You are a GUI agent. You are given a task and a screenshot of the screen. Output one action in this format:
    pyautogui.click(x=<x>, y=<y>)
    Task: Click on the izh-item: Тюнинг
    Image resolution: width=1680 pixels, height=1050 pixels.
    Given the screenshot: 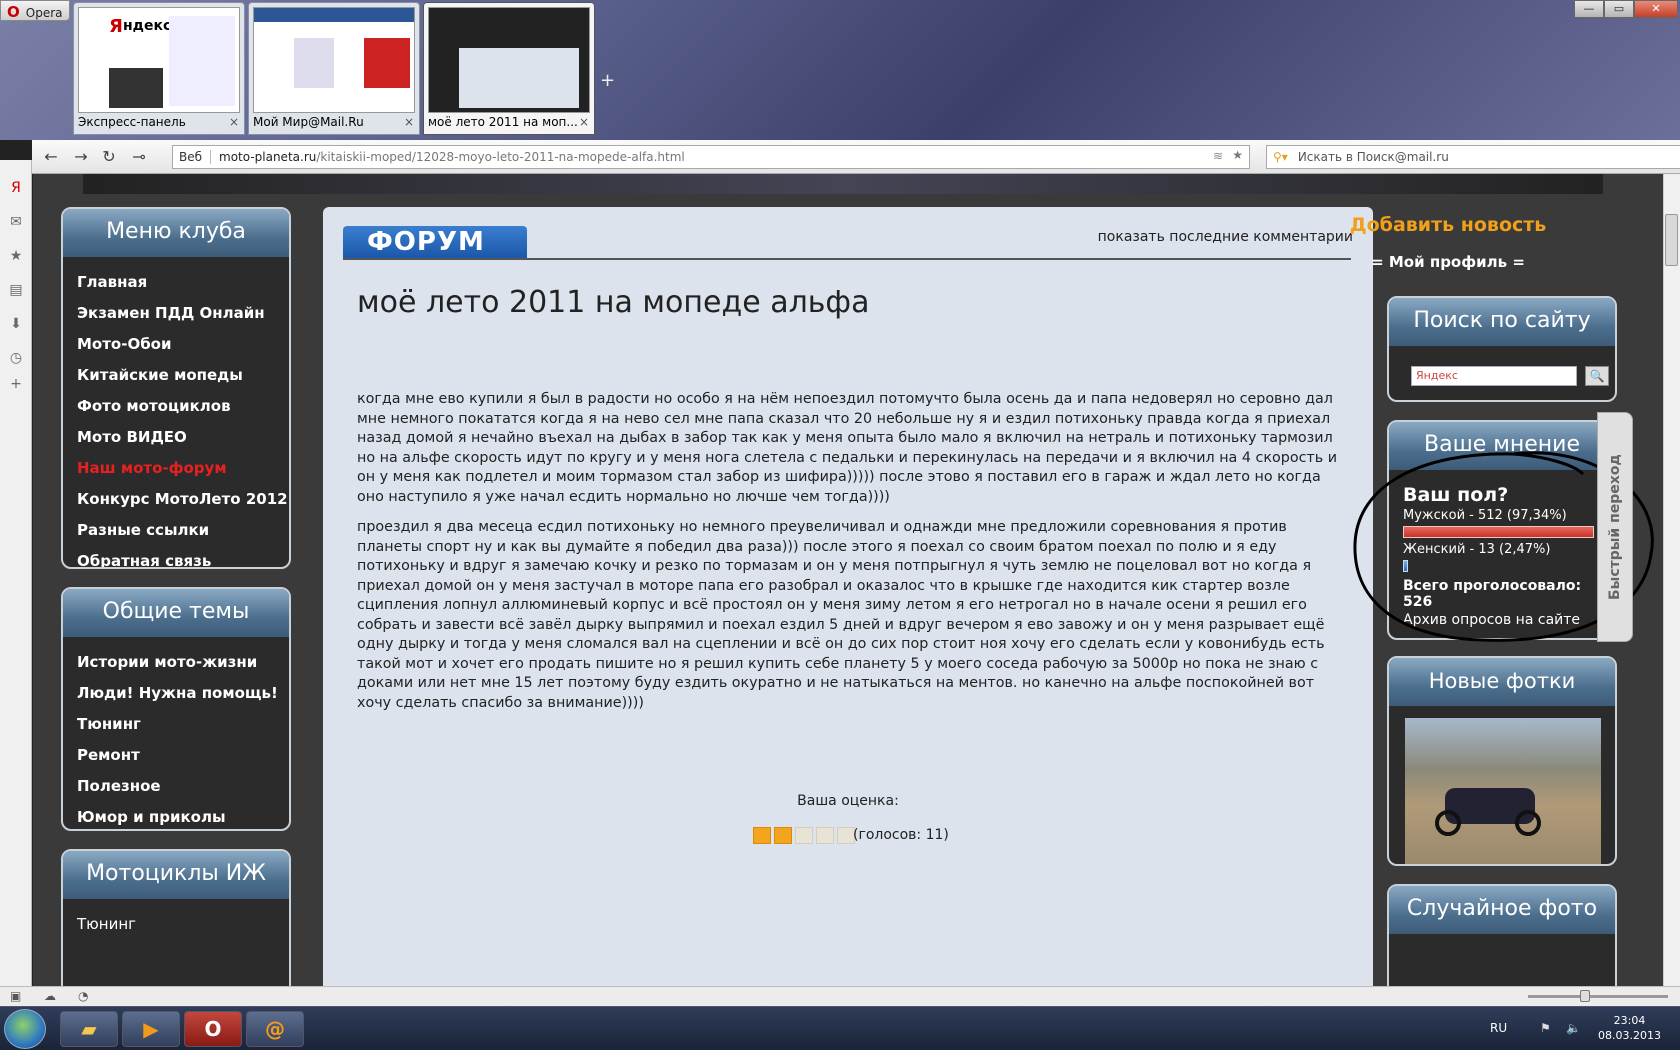 What is the action you would take?
    pyautogui.click(x=176, y=924)
    